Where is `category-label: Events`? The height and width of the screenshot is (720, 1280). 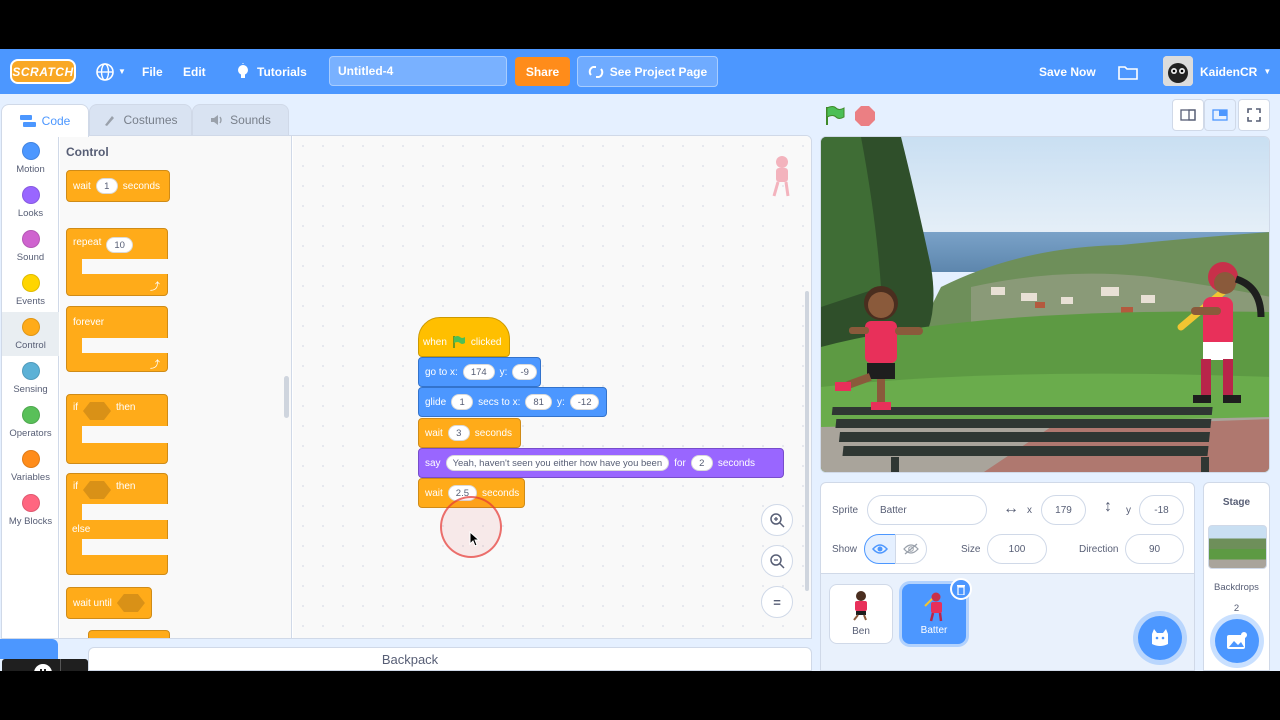
category-label: Events is located at coordinates (30, 301).